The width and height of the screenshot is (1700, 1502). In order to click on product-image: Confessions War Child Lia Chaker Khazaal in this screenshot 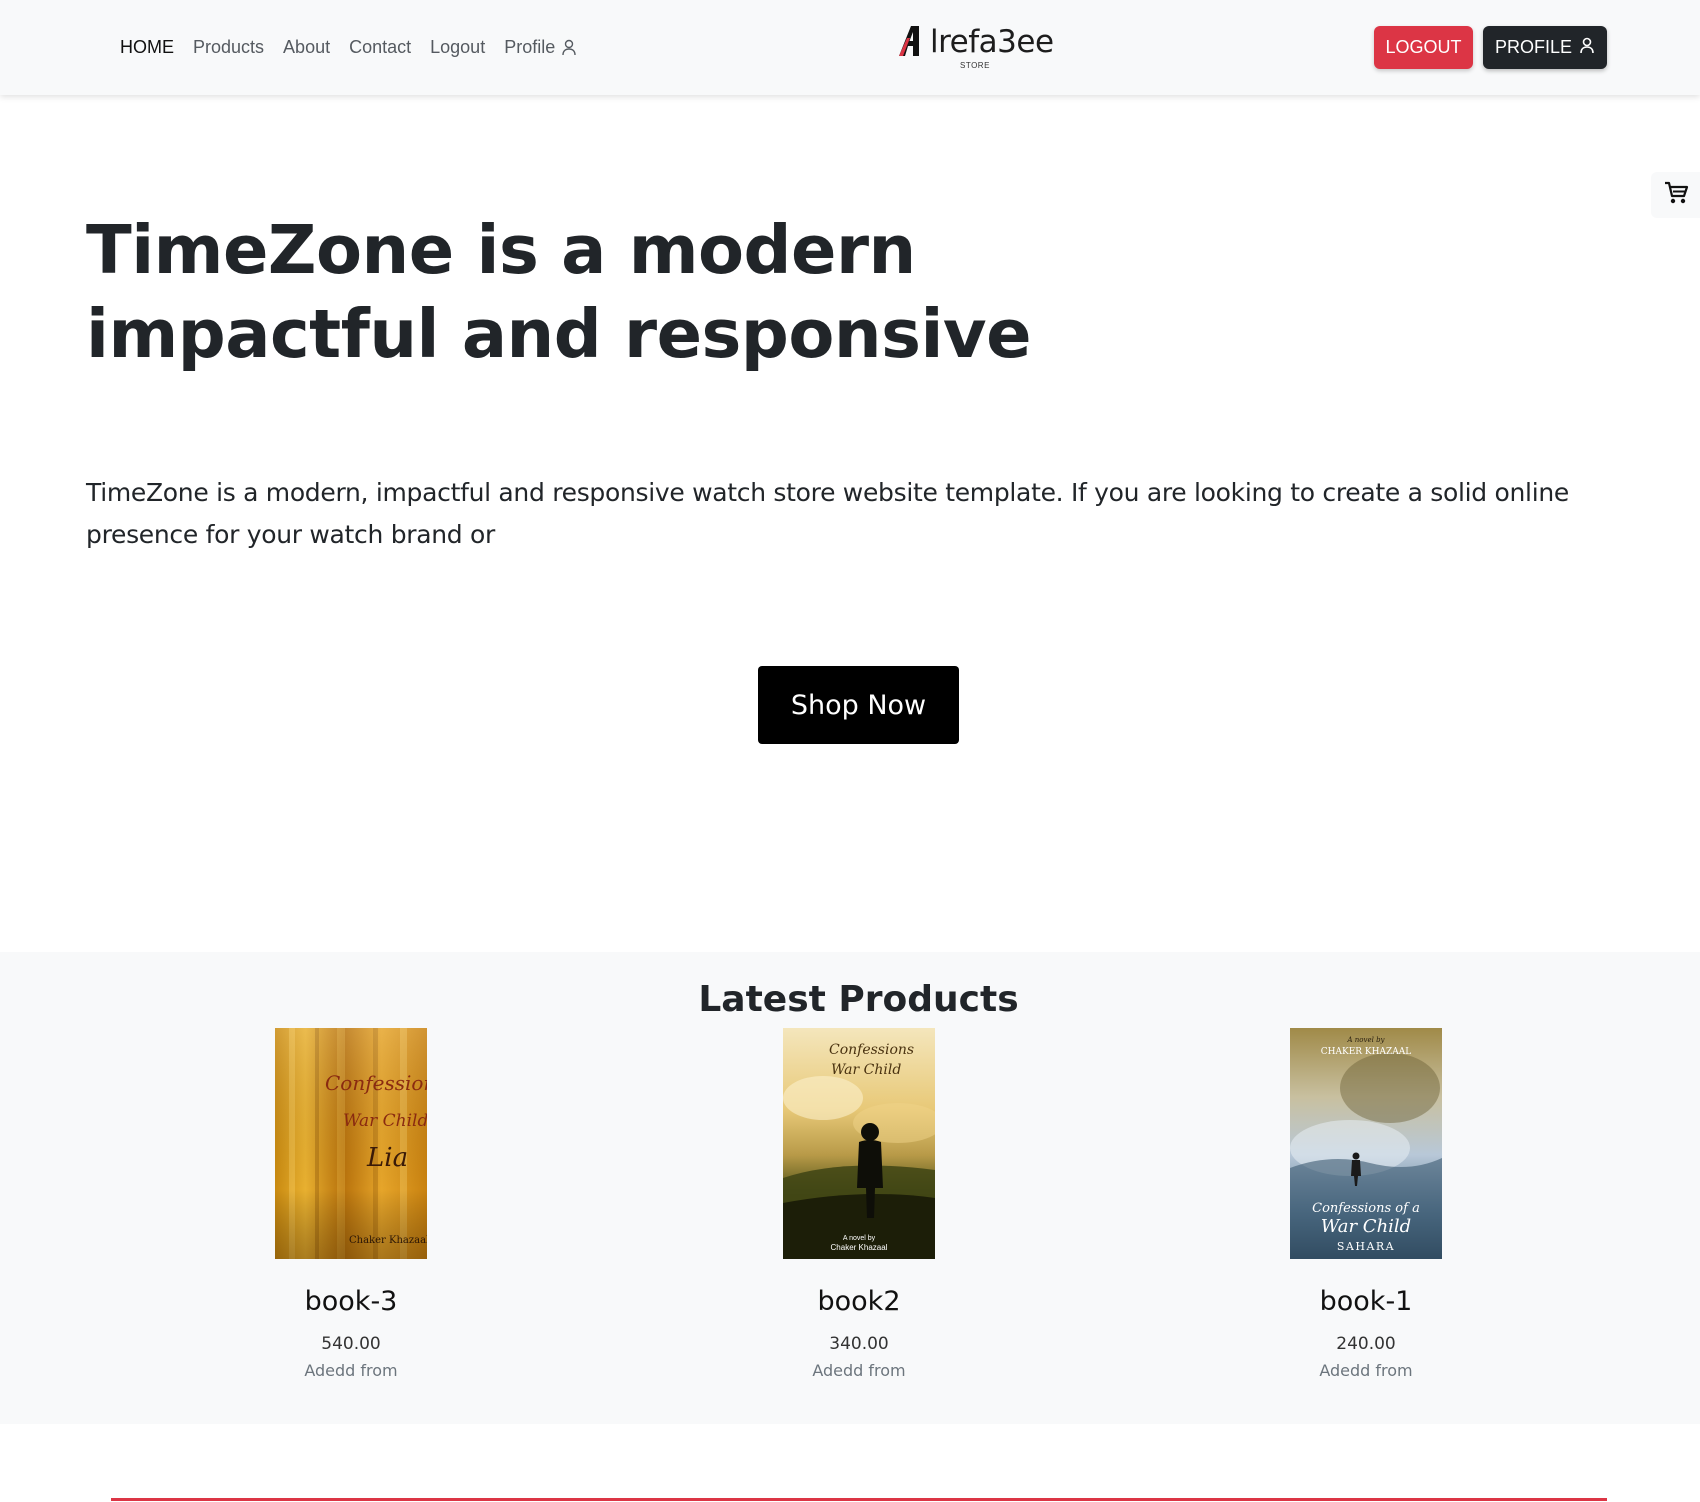, I will do `click(351, 1143)`.